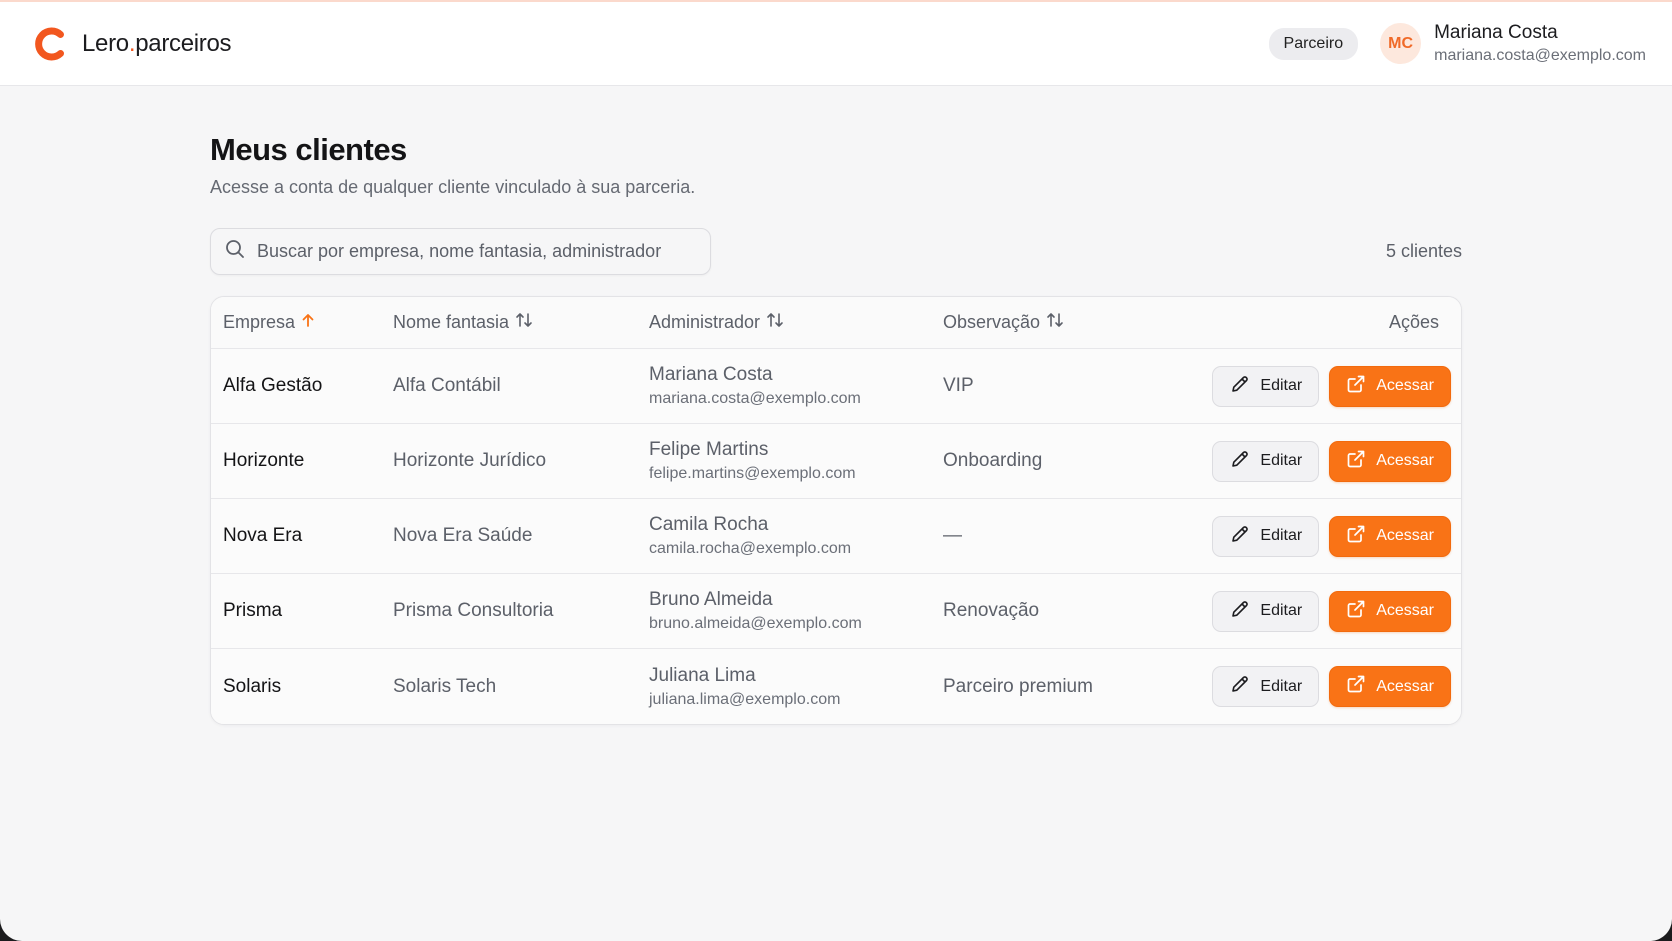 The width and height of the screenshot is (1672, 941). I want to click on header-cell-admin: Administrador, so click(796, 322).